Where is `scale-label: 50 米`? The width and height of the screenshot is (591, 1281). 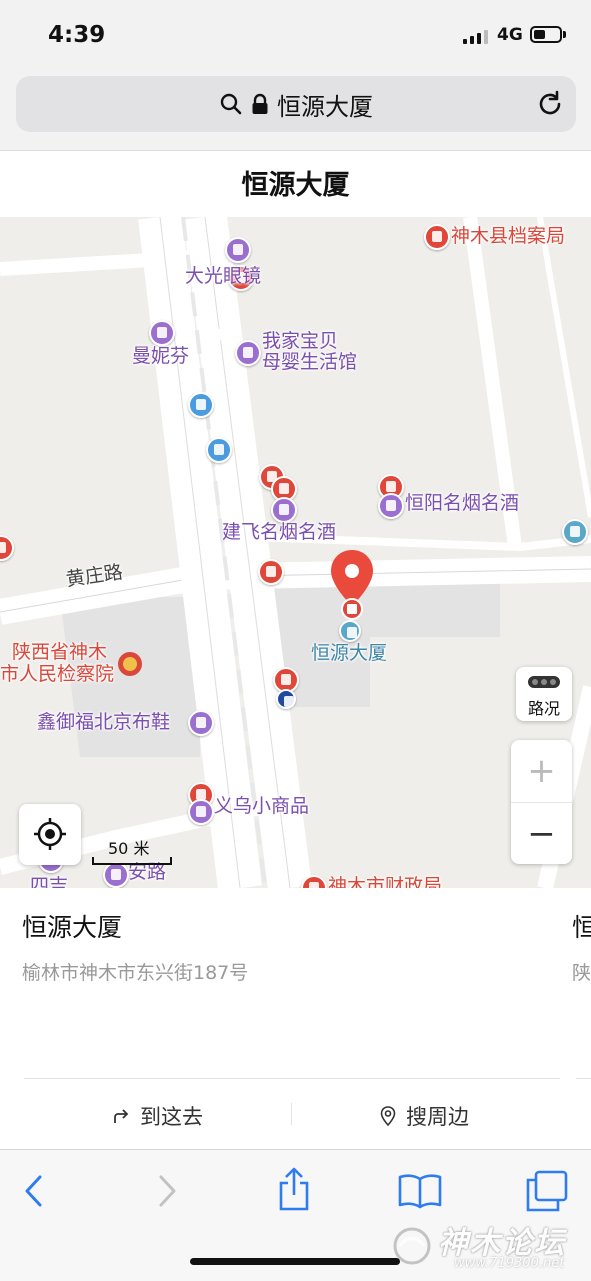
scale-label: 50 米 is located at coordinates (129, 848).